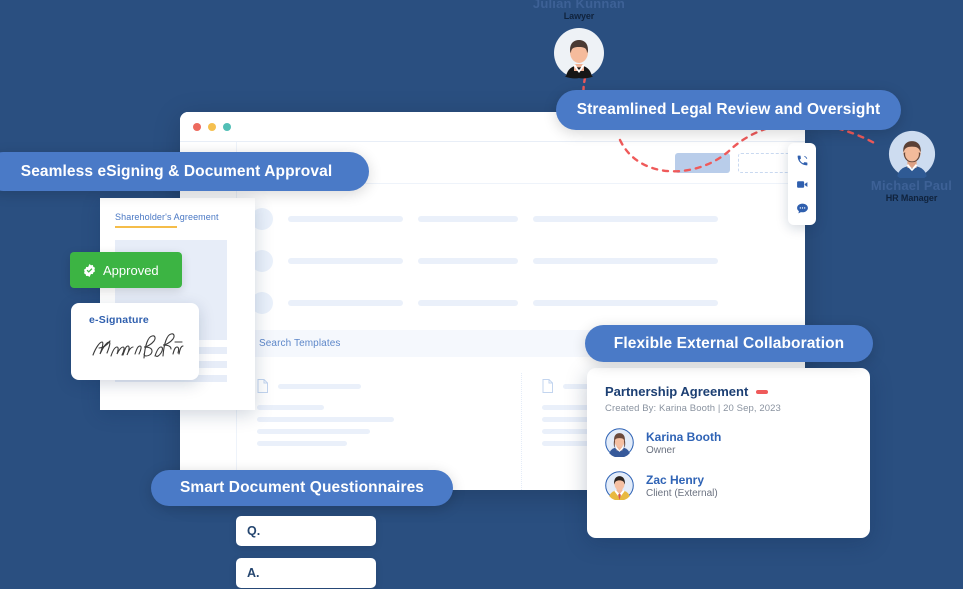  What do you see at coordinates (729, 343) in the screenshot?
I see `feature-pill-external-collaboration: Flexible External Collaboration` at bounding box center [729, 343].